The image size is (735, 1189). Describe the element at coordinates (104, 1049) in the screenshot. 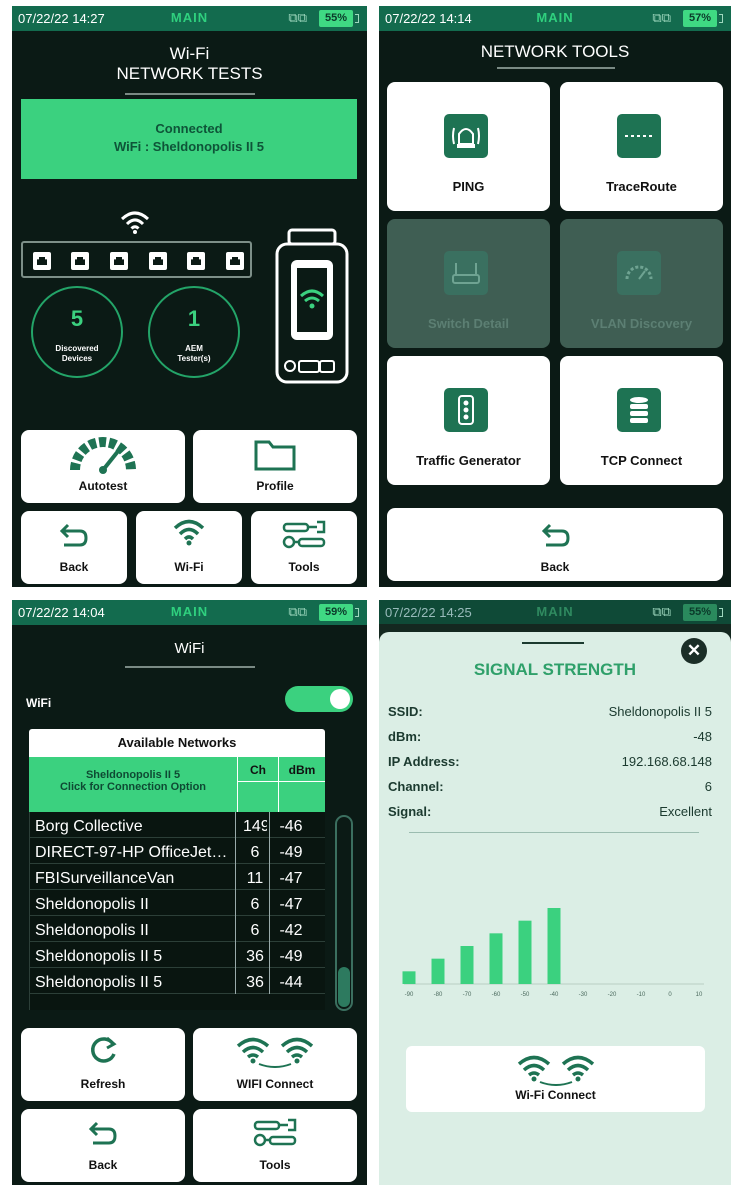

I see `refresh-icon` at that location.